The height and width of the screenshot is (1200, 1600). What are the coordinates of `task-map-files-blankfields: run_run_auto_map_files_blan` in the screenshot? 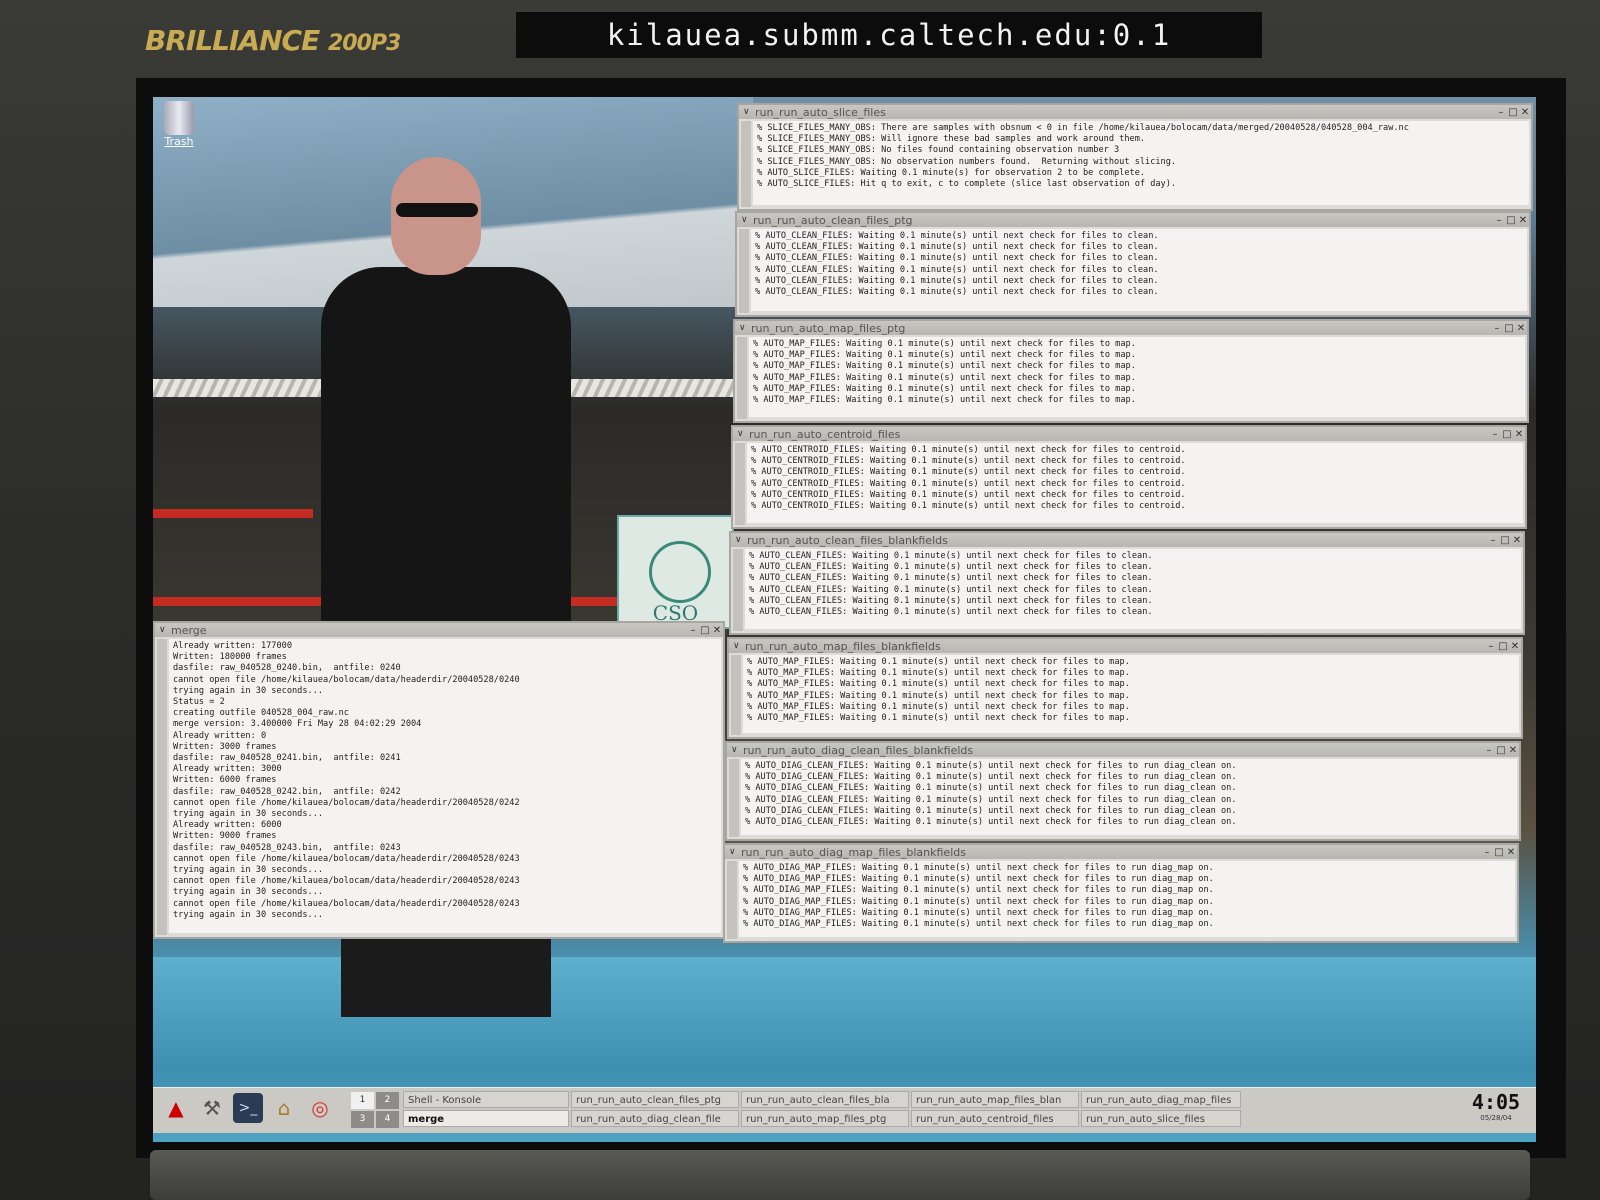 It's located at (995, 1099).